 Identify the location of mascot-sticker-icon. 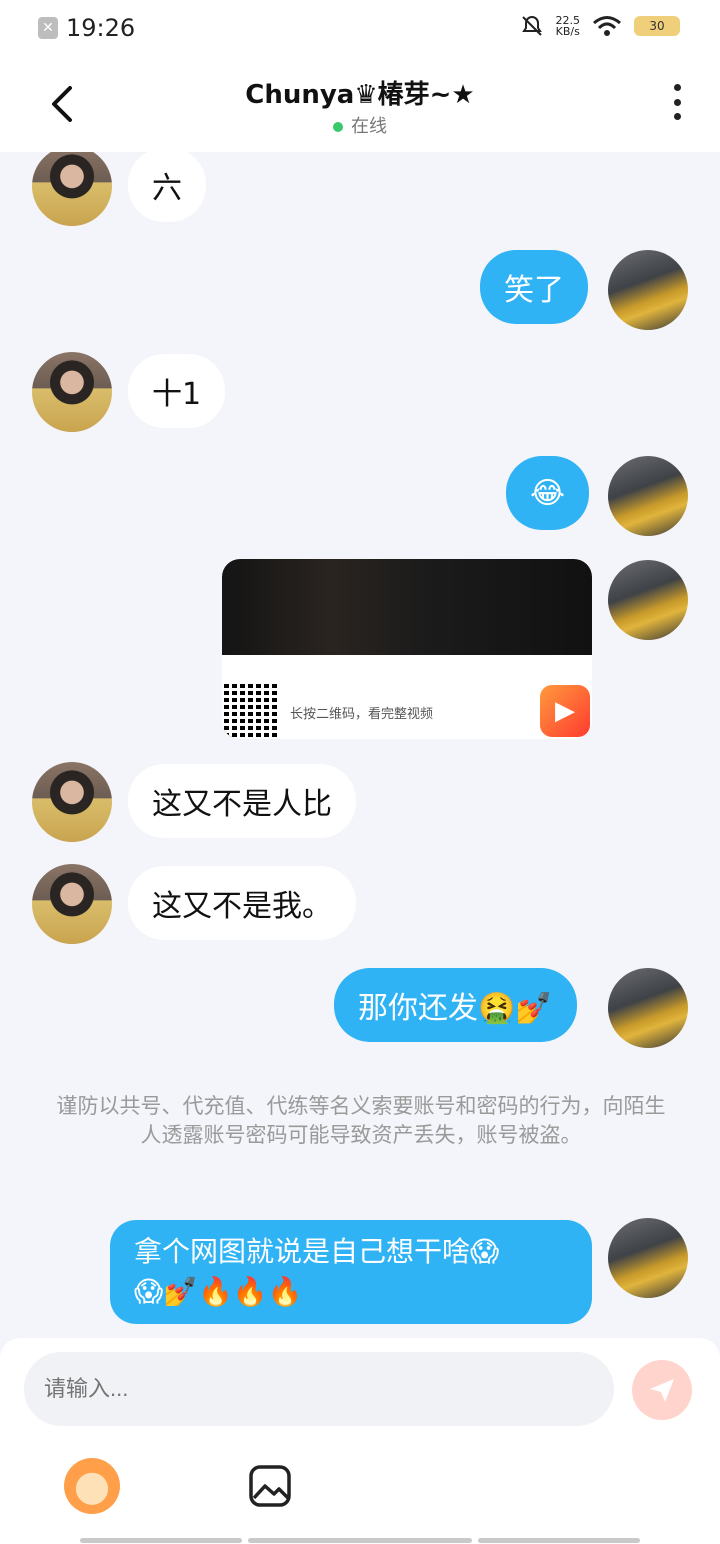
(92, 1486).